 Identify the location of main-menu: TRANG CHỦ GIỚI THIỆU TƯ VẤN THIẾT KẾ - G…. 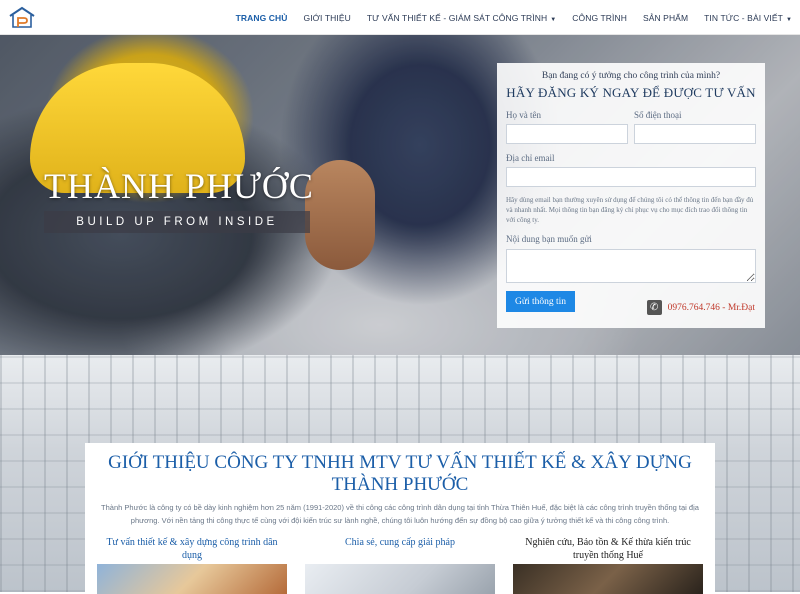
(514, 17).